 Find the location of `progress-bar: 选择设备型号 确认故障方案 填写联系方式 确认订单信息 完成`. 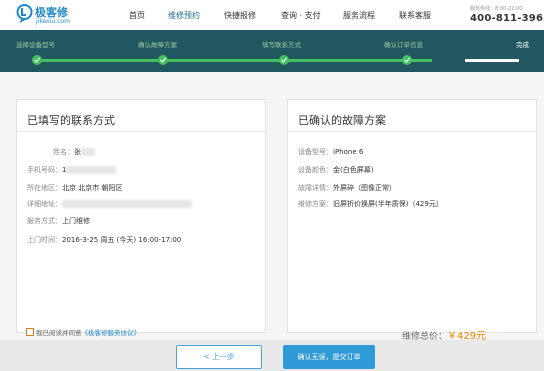

progress-bar: 选择设备型号 确认故障方案 填写联系方式 确认订单信息 完成 is located at coordinates (272, 51).